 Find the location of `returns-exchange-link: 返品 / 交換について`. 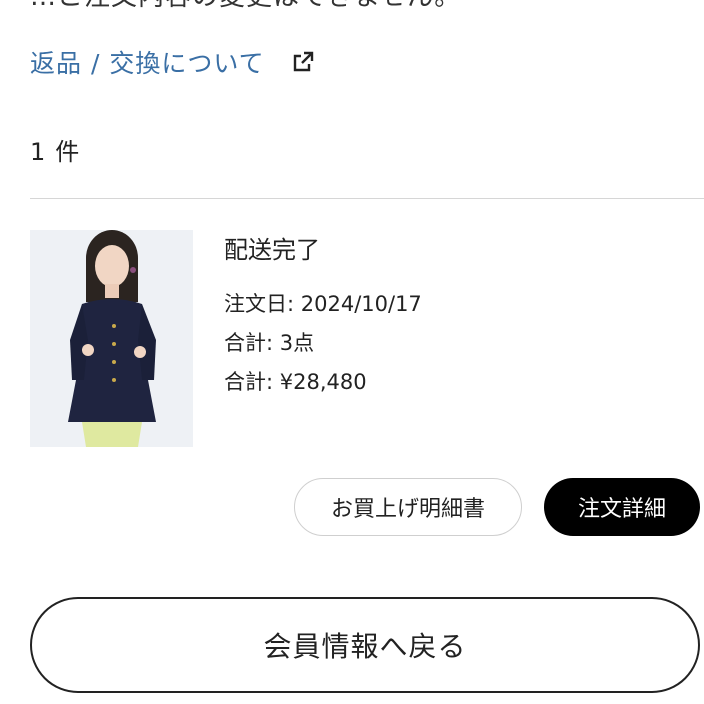

returns-exchange-link: 返品 / 交換について is located at coordinates (172, 62).